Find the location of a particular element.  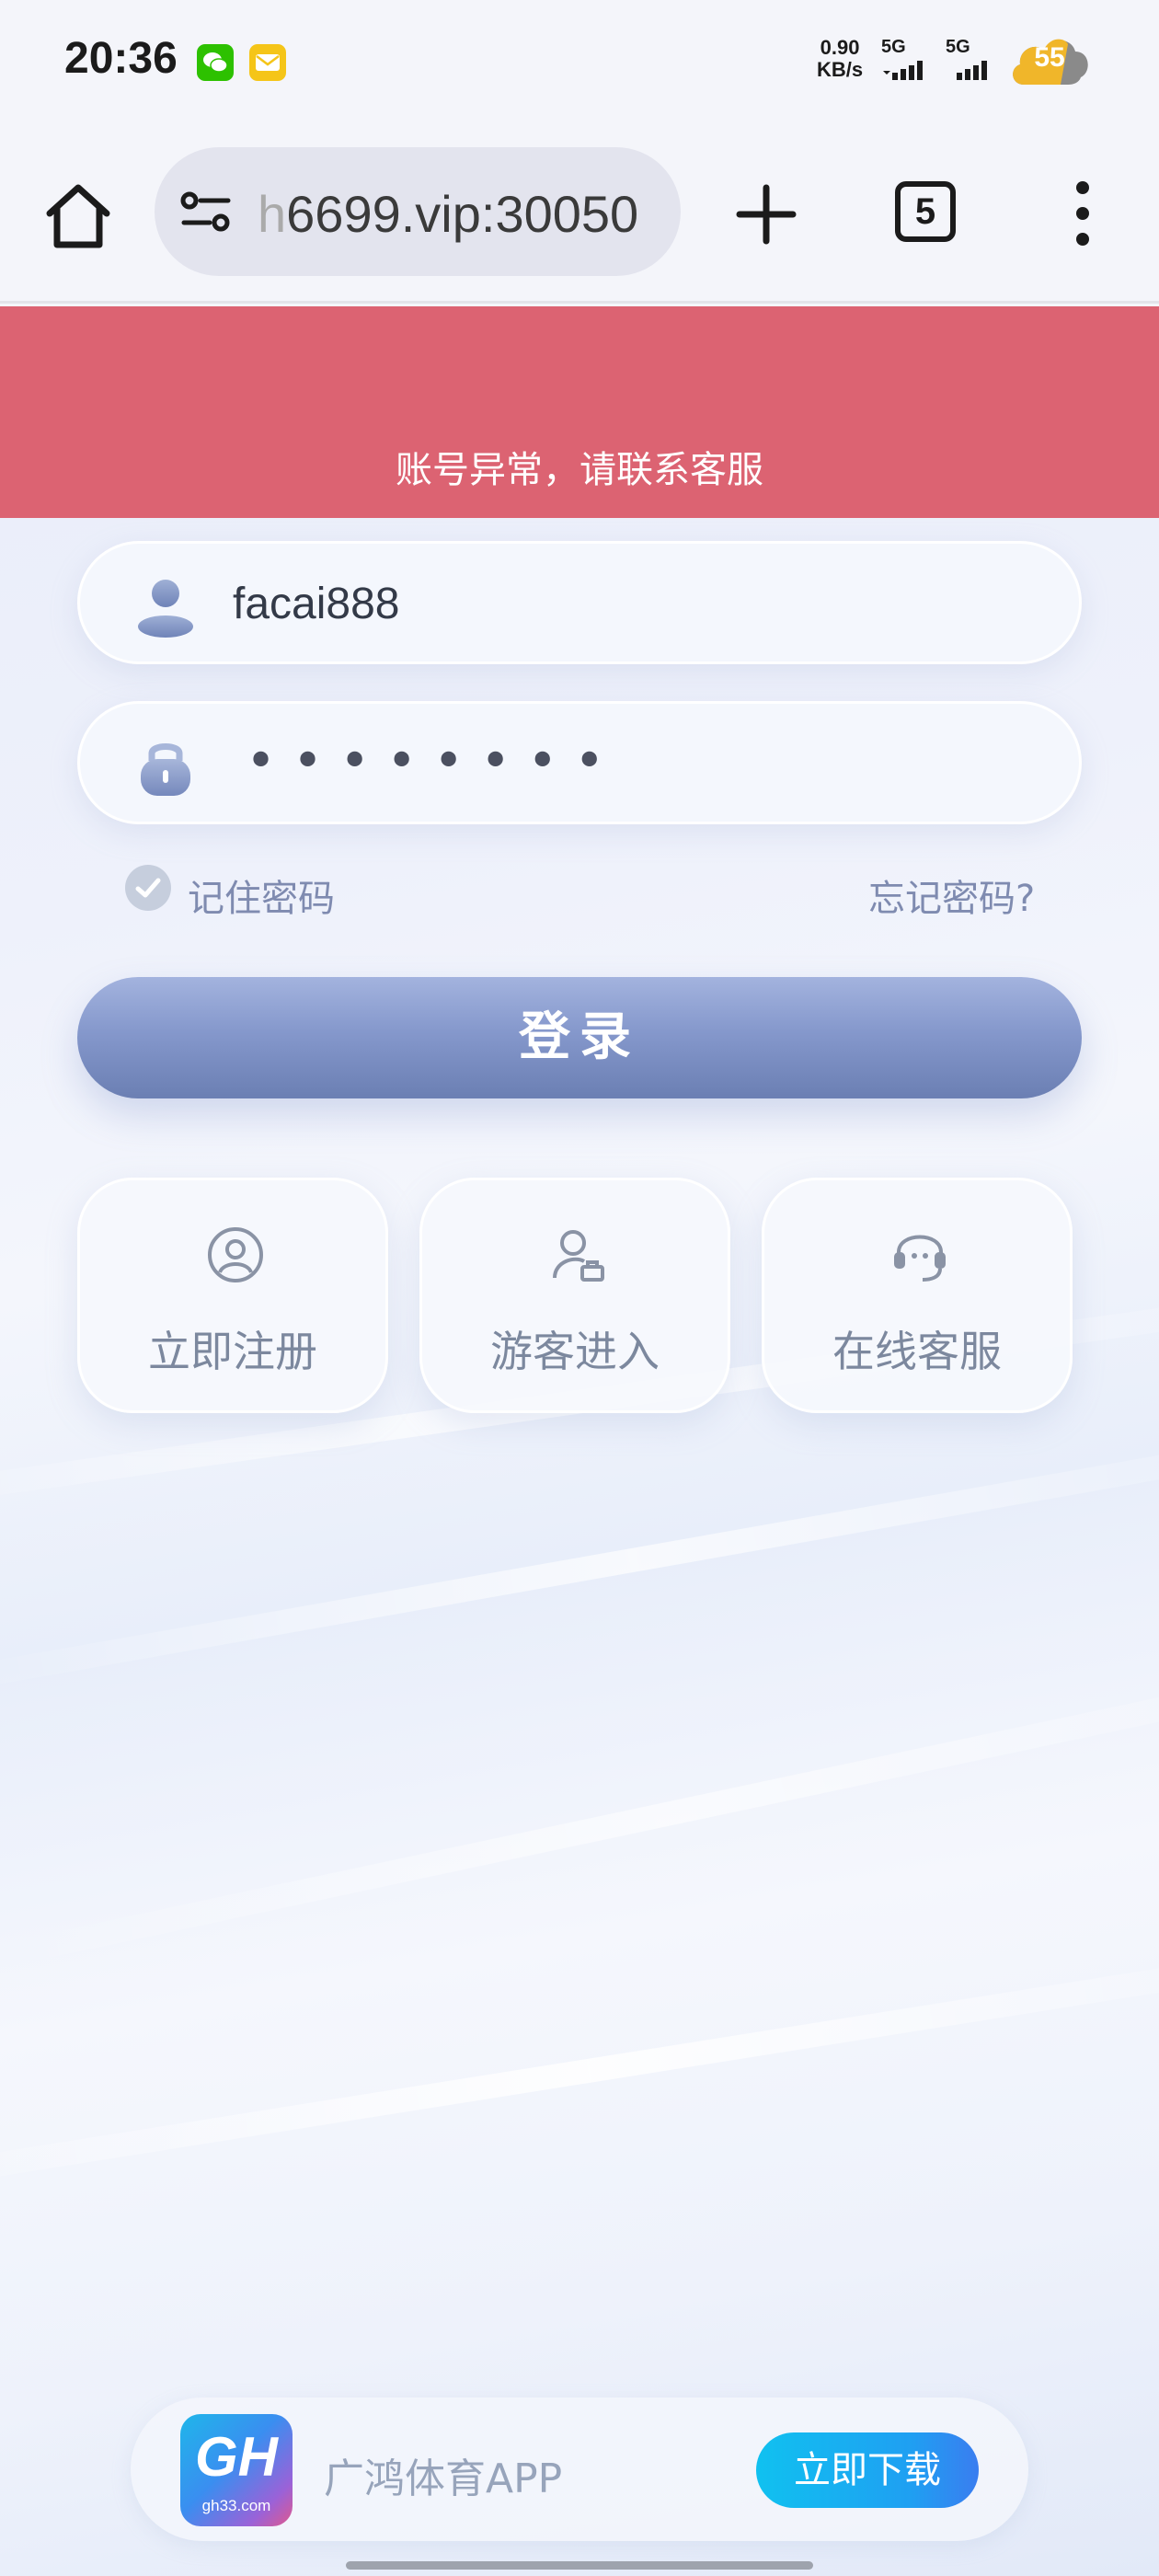

home-icon is located at coordinates (78, 216).